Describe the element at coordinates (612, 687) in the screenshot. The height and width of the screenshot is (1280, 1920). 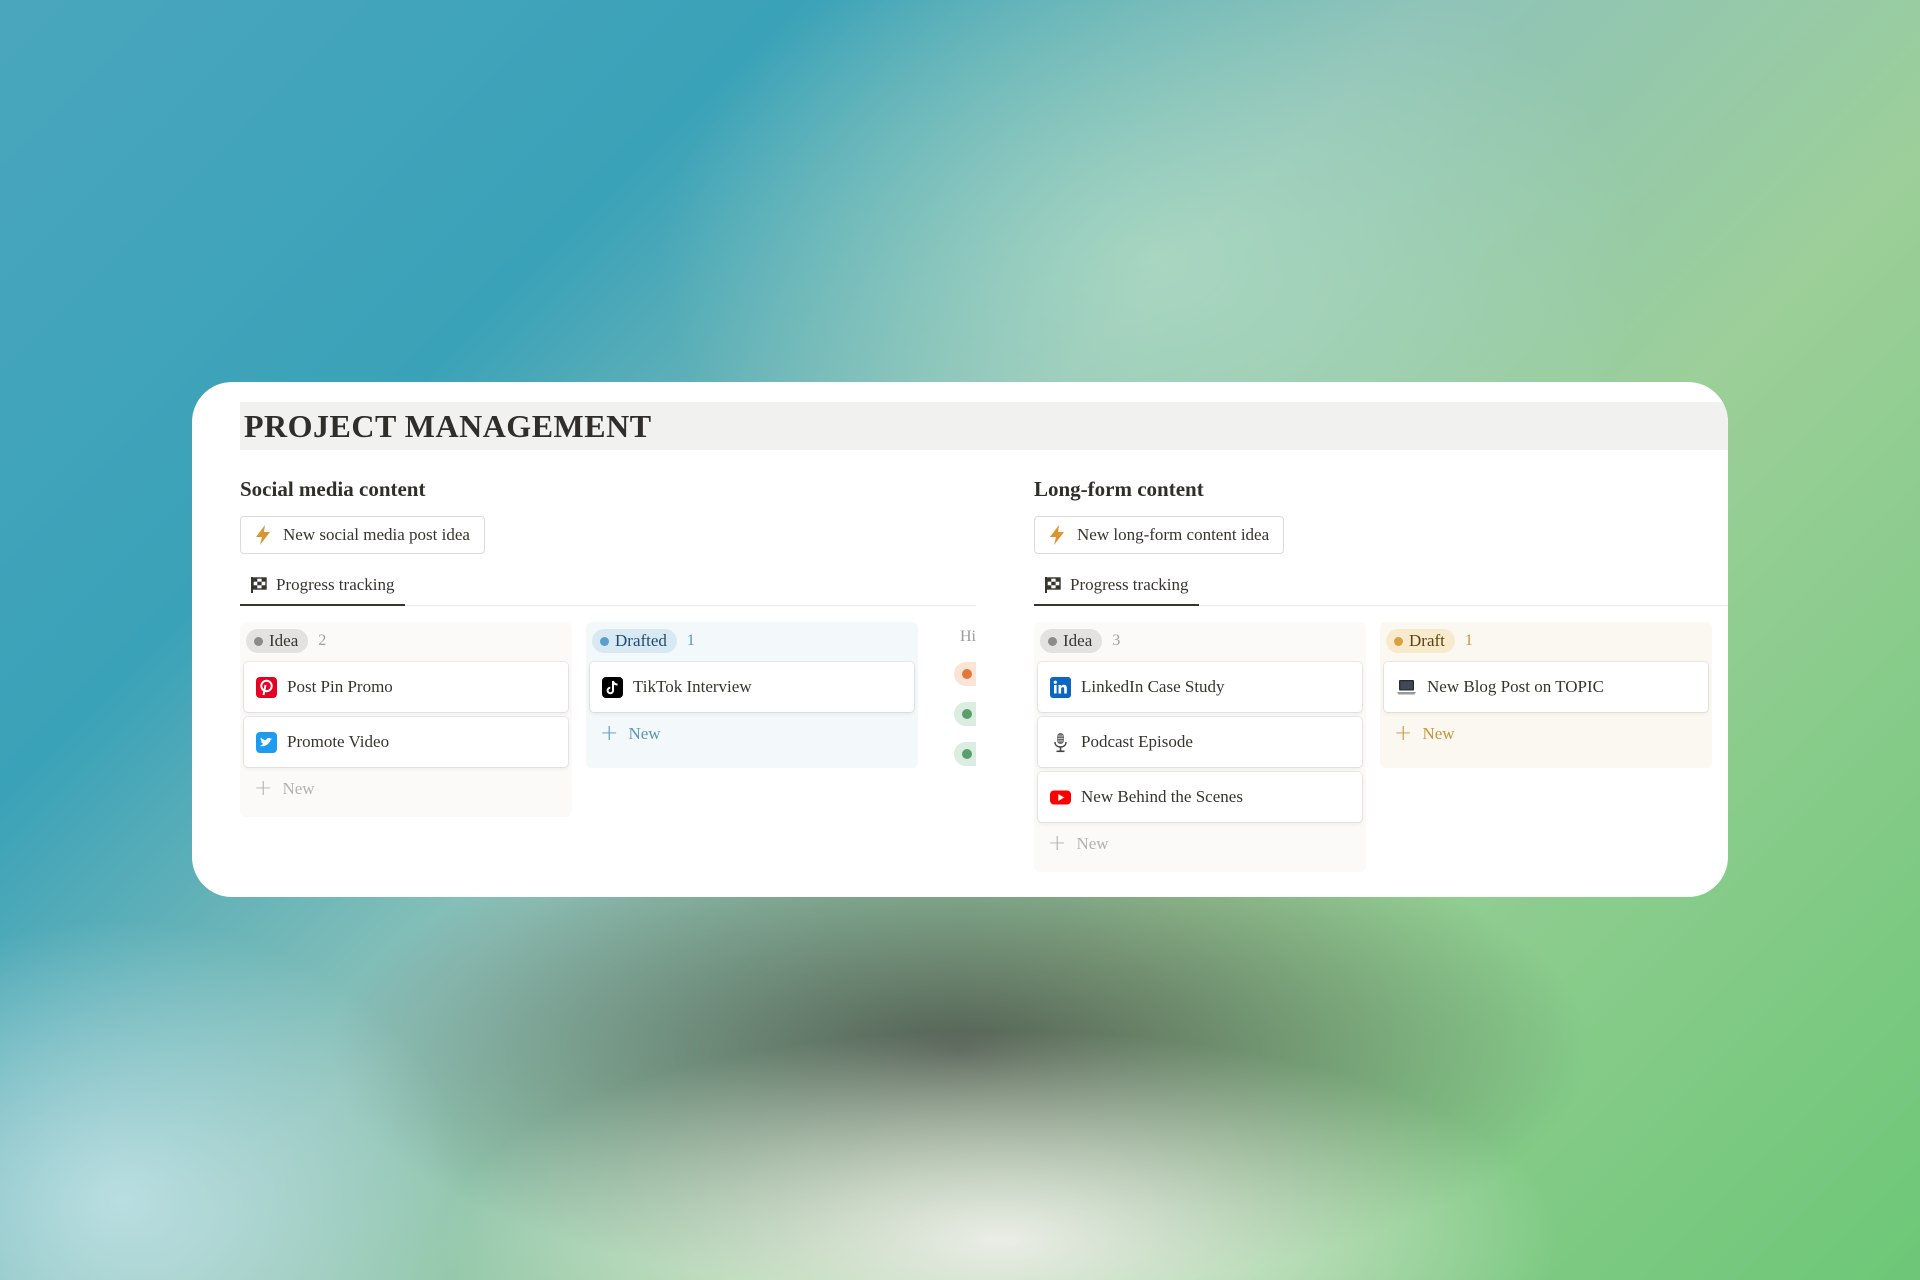
I see `tiktok-icon` at that location.